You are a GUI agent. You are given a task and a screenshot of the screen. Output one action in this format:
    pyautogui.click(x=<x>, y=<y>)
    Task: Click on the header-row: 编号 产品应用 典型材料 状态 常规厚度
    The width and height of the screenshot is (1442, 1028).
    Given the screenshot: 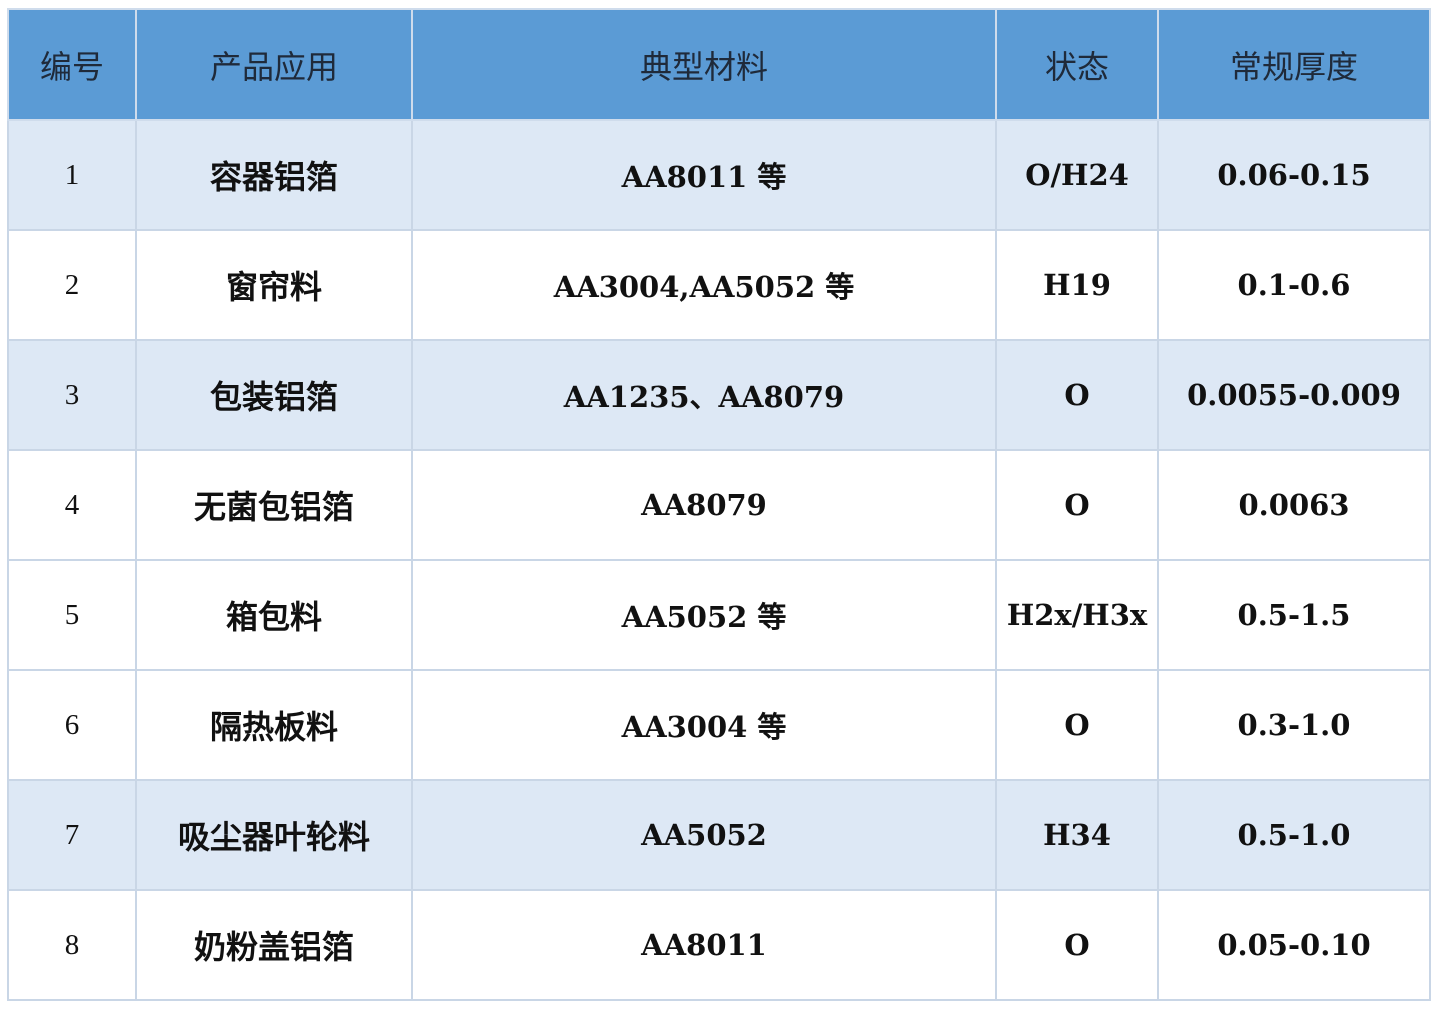 What is the action you would take?
    pyautogui.click(x=719, y=64)
    